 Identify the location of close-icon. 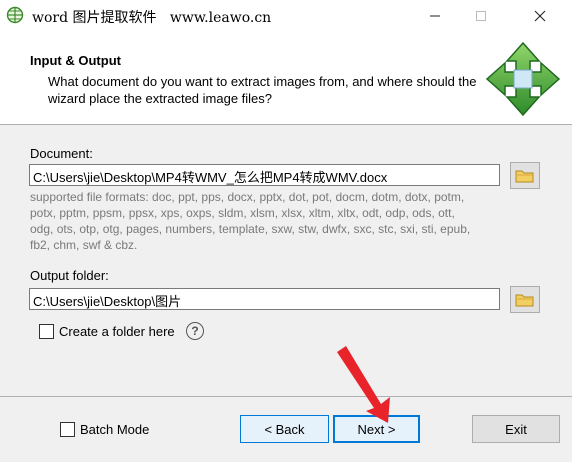
(540, 15).